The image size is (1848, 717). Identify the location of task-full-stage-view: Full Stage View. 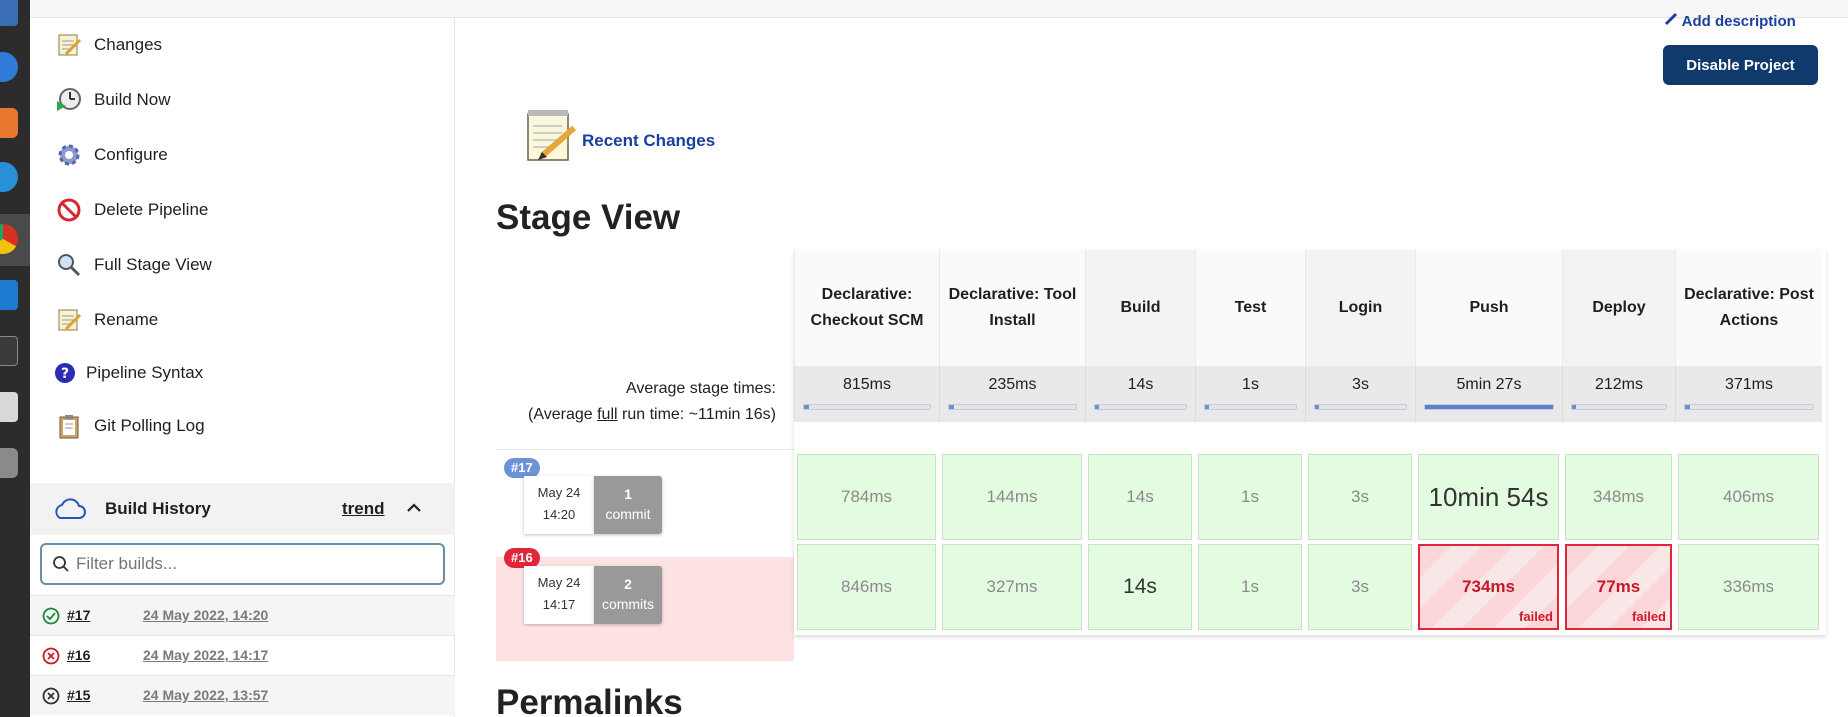
(133, 265).